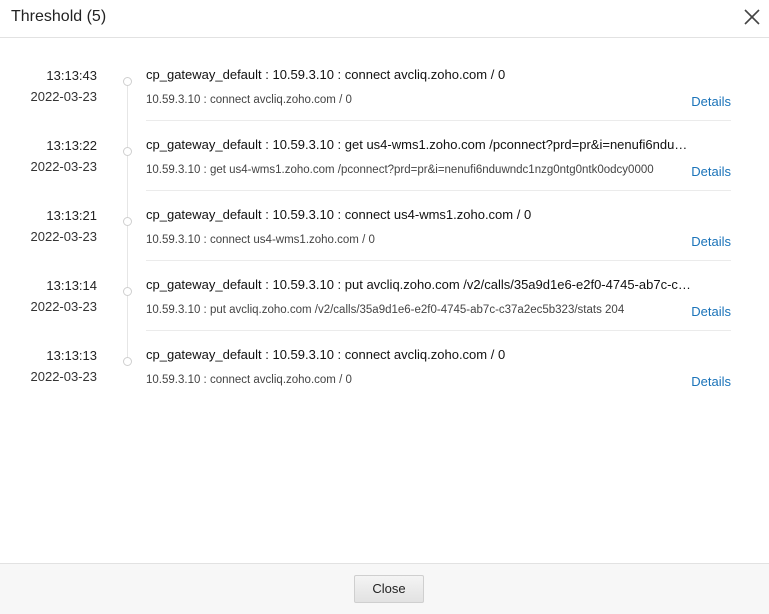  I want to click on close-button: Close, so click(389, 589).